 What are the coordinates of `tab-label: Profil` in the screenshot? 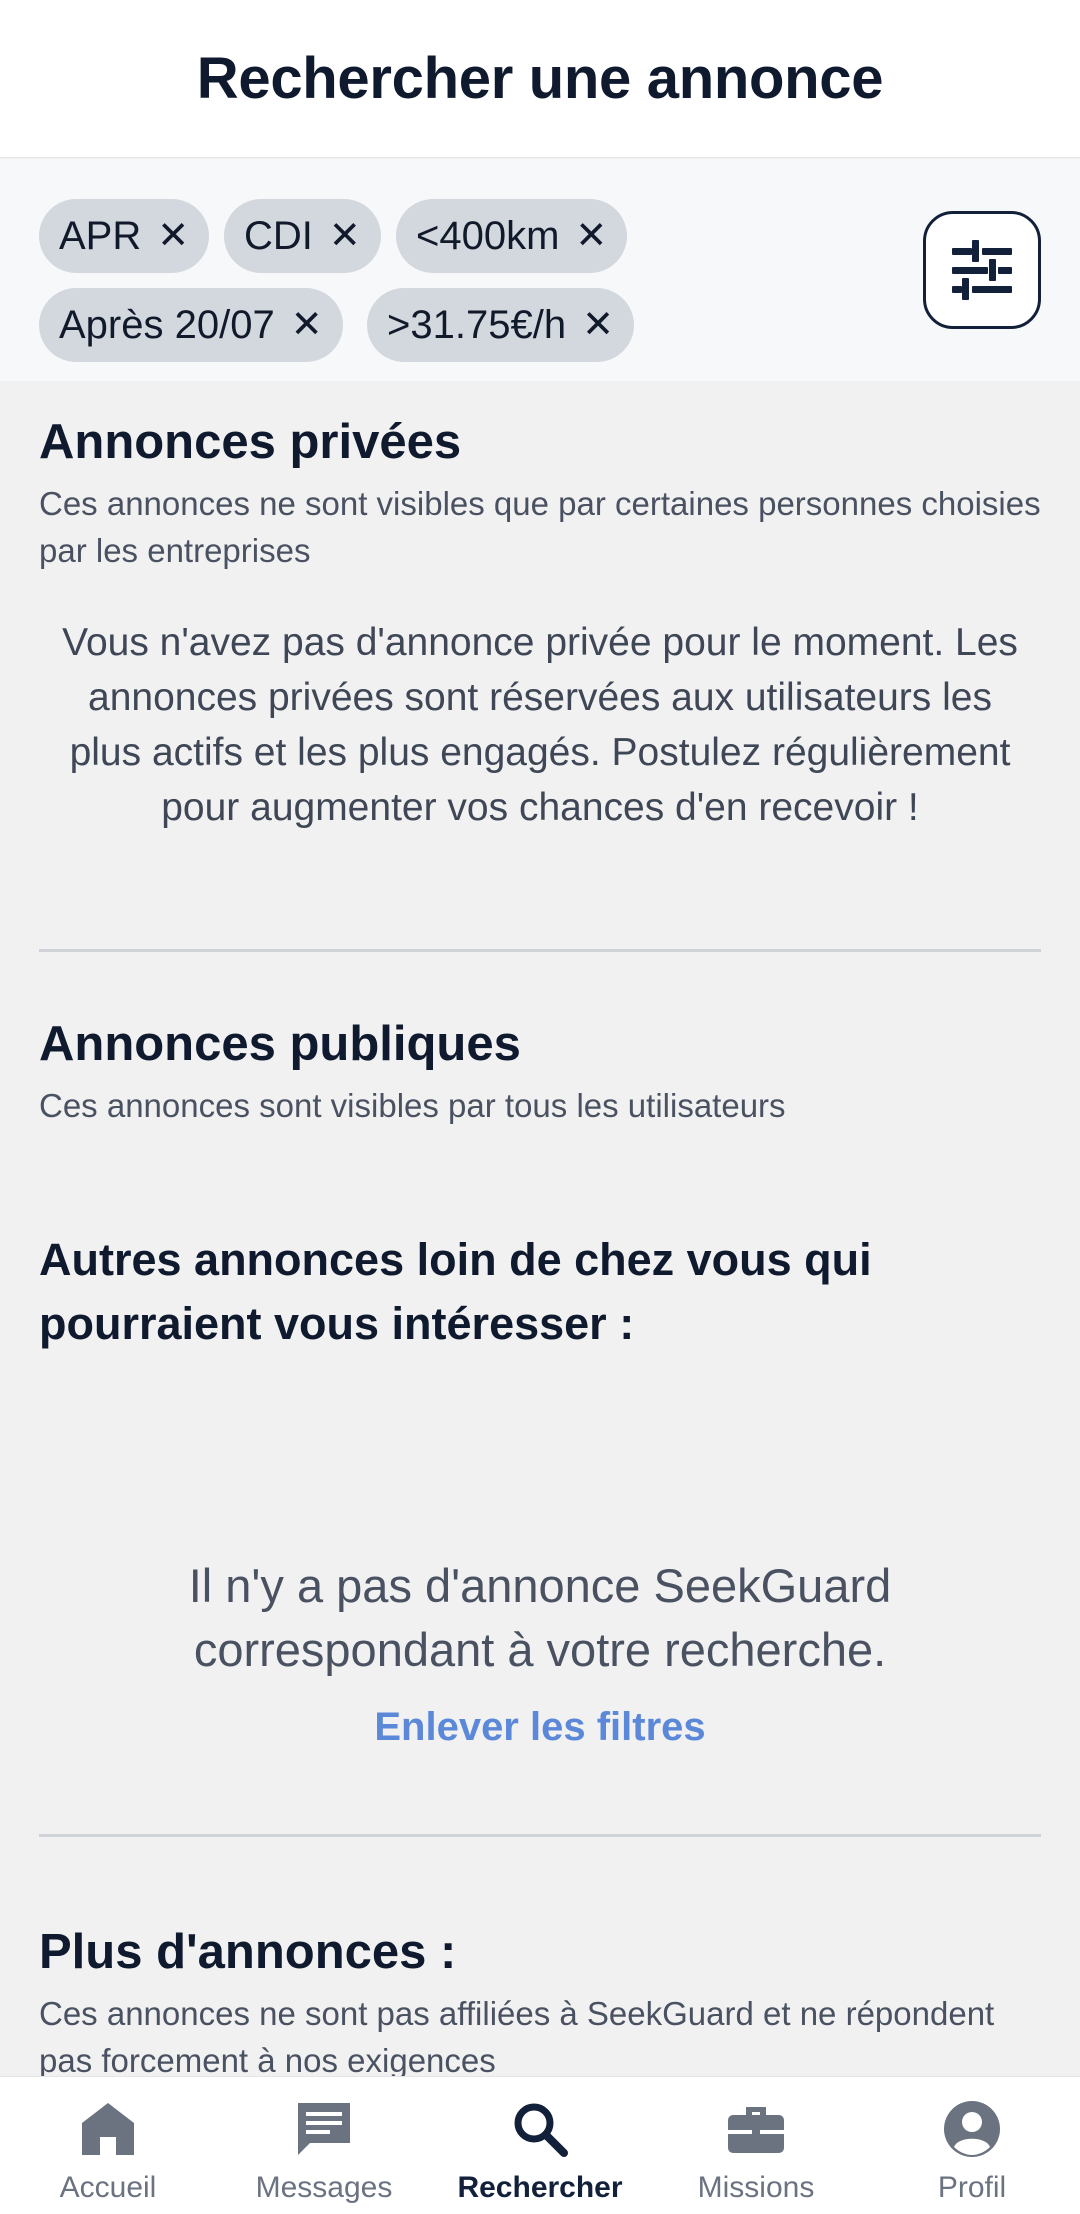 It's located at (972, 2187).